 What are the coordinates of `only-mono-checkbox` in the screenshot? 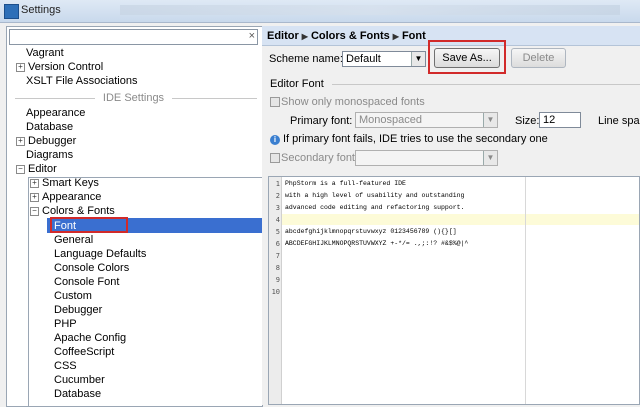 It's located at (275, 102).